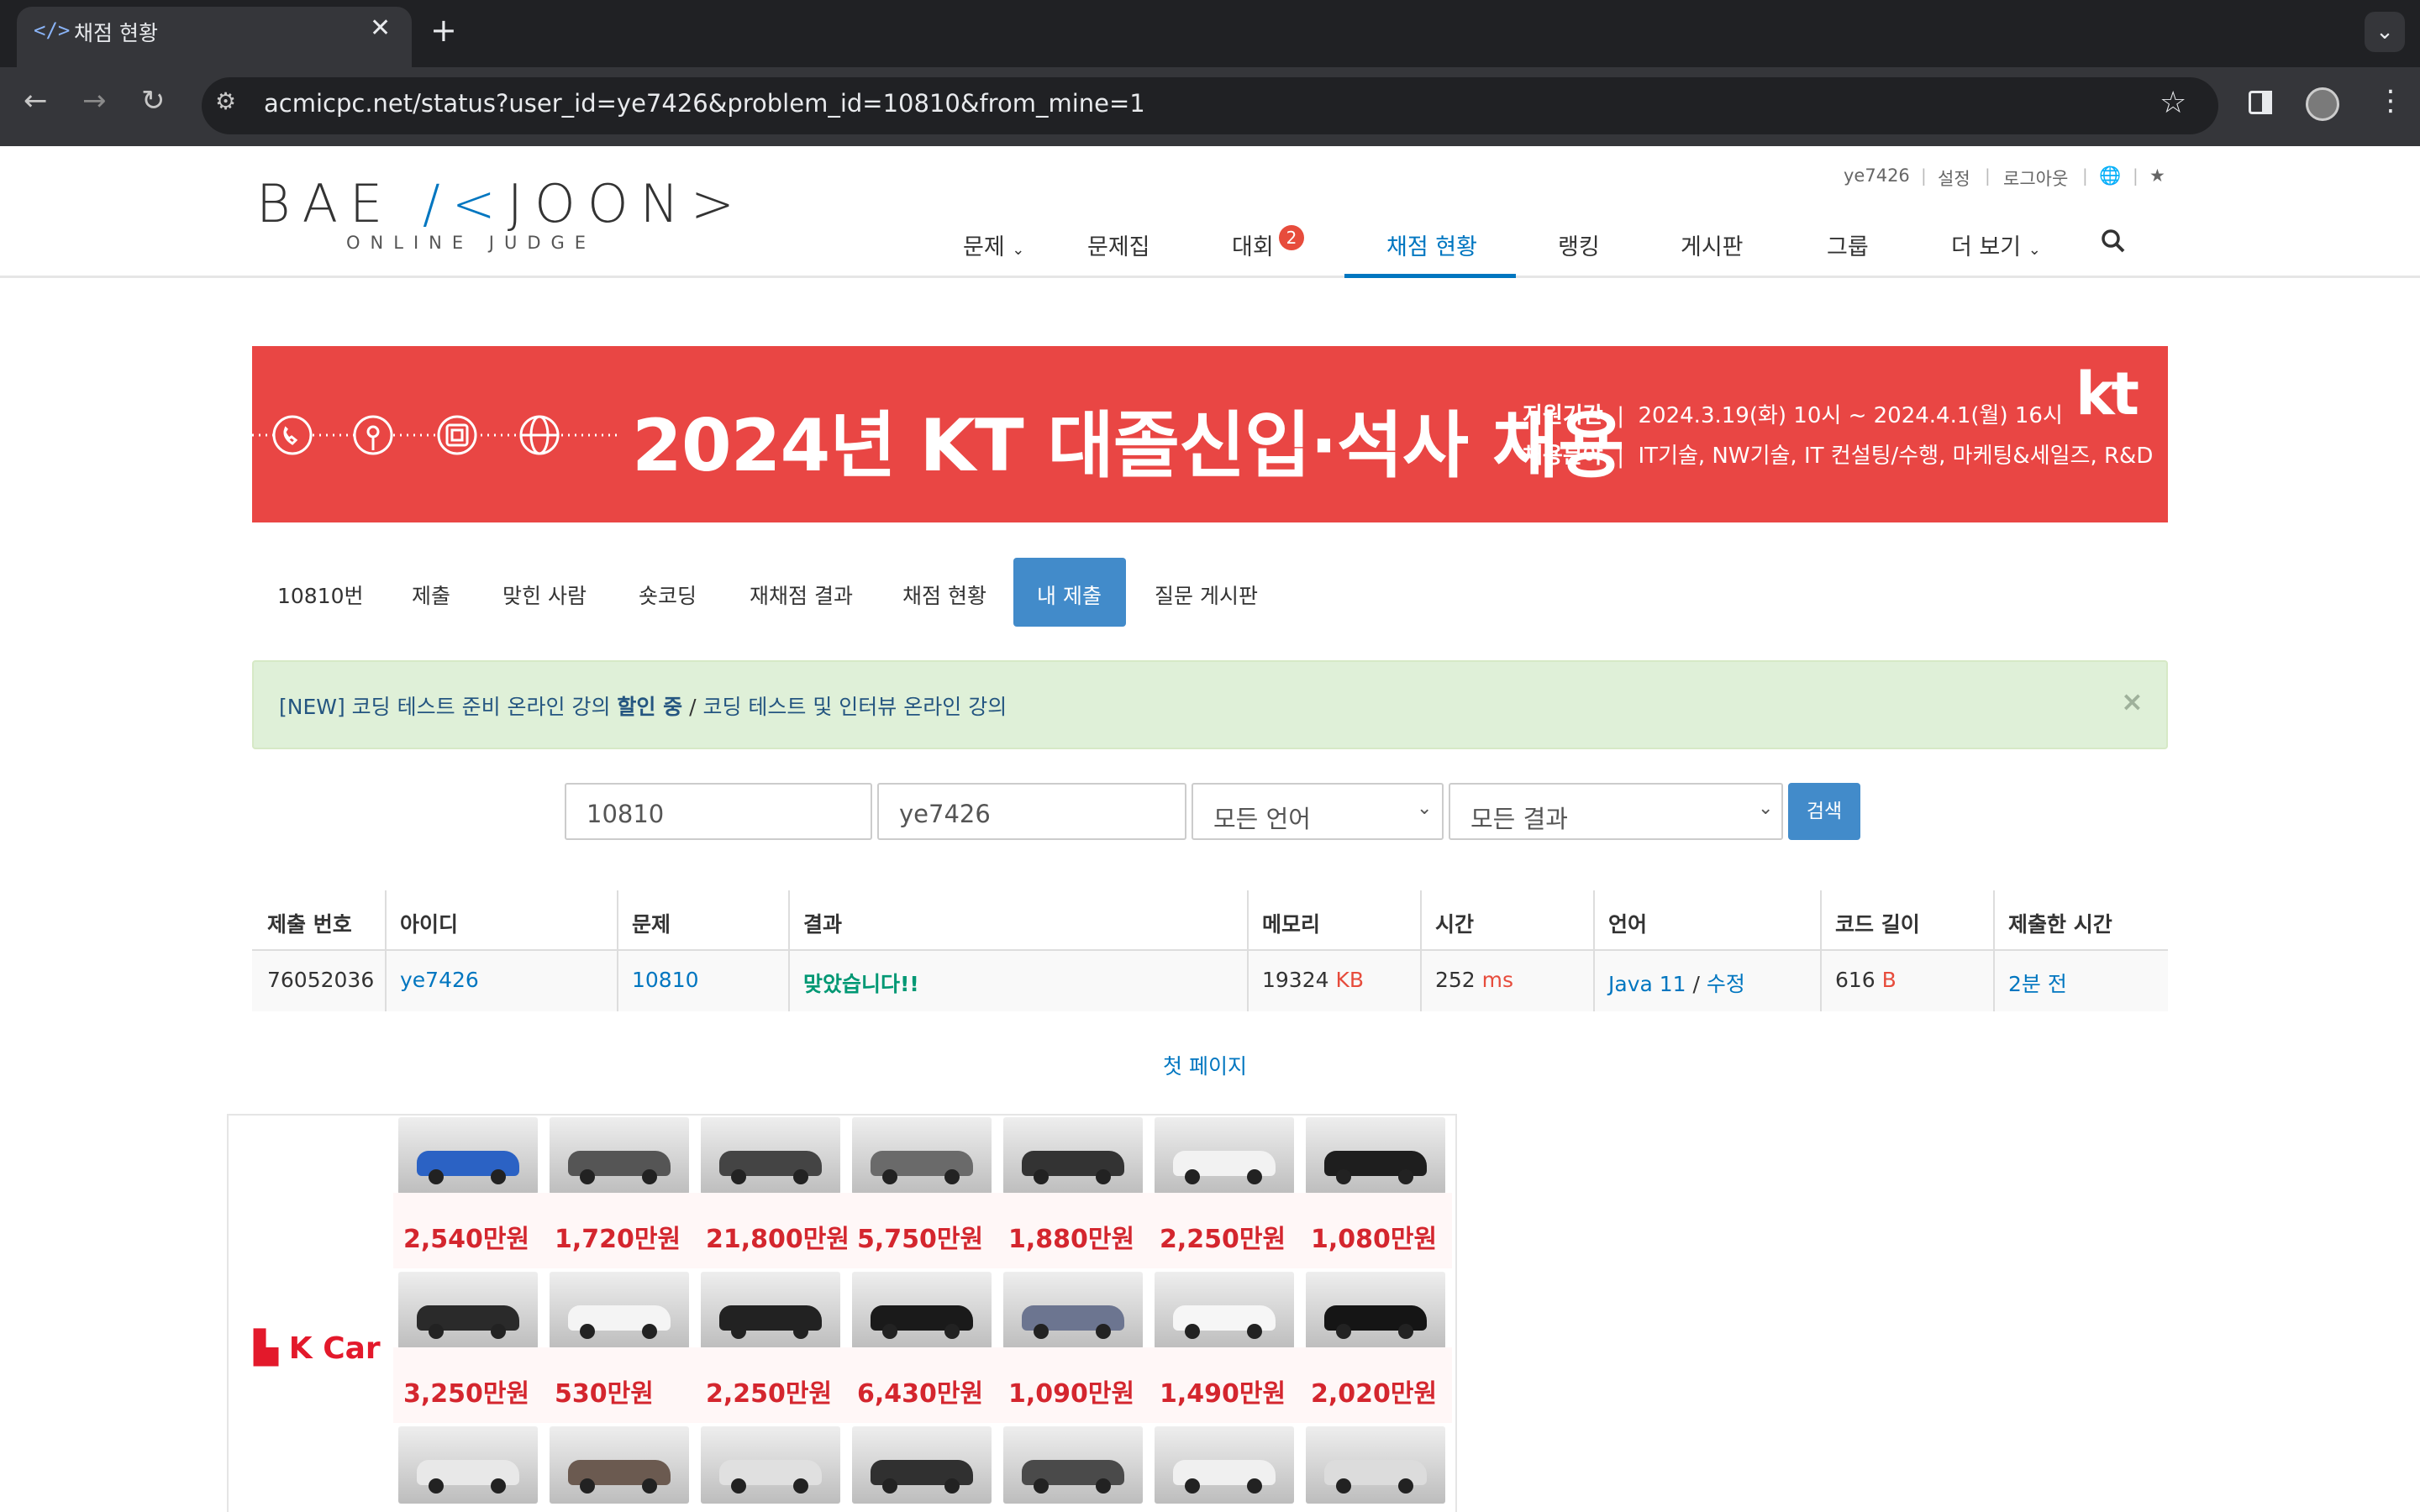  I want to click on first-page-link: 첫 페이지, so click(1205, 1065).